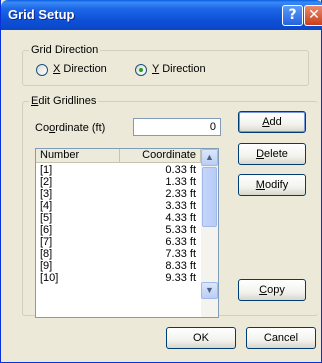  What do you see at coordinates (127, 194) in the screenshot?
I see `list-item: [3] 2.33 ft` at bounding box center [127, 194].